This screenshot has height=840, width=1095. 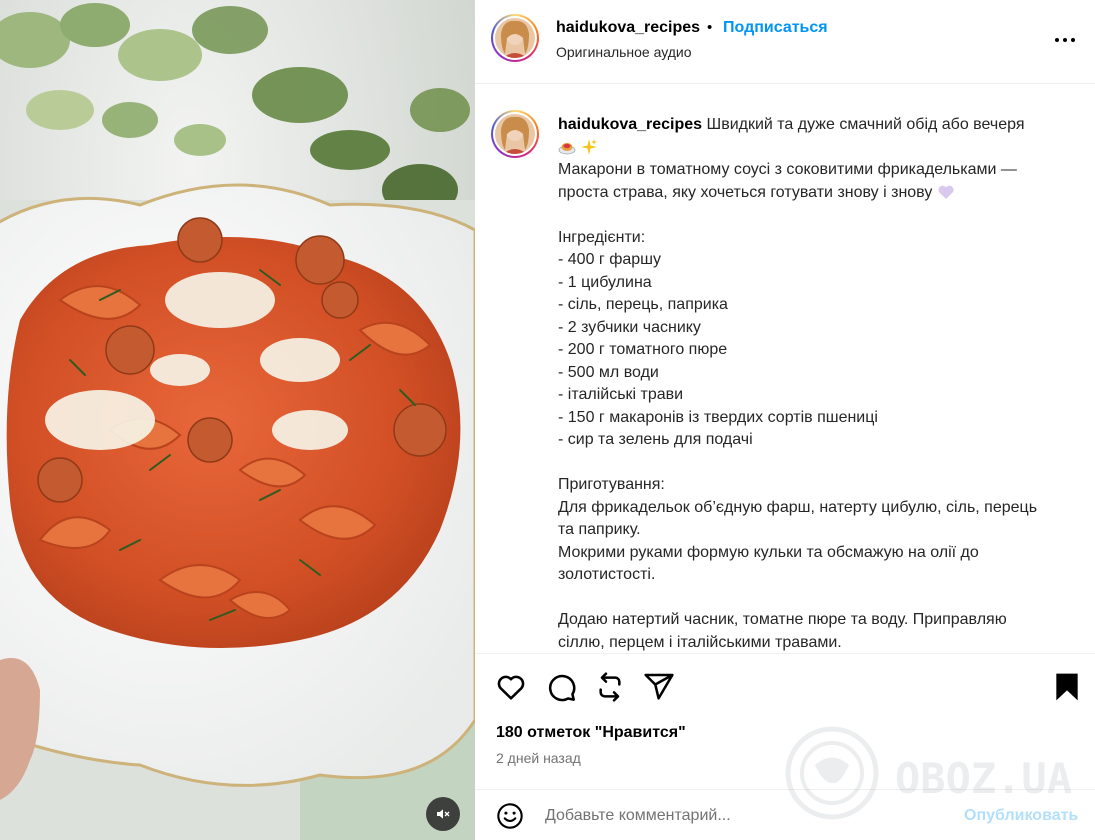 I want to click on emoji-icon, so click(x=510, y=816).